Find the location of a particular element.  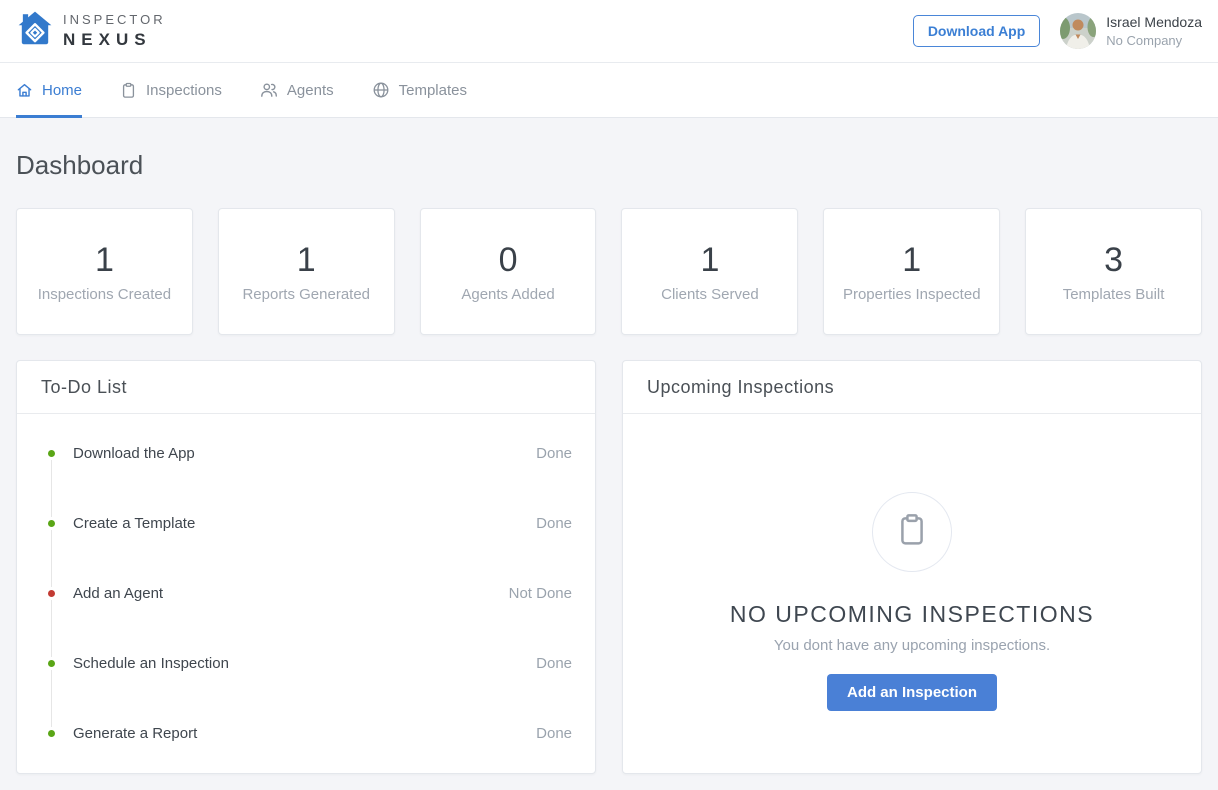

nav-tab-home: Home is located at coordinates (49, 90).